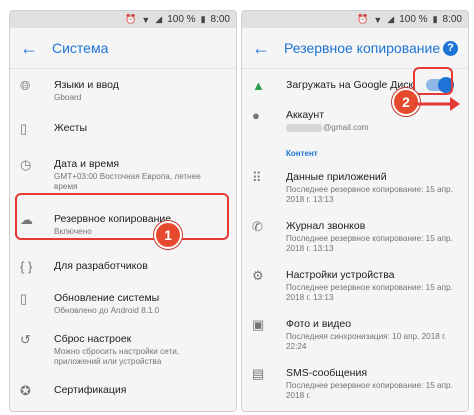 The width and height of the screenshot is (474, 415). I want to click on help-icon: ?, so click(450, 48).